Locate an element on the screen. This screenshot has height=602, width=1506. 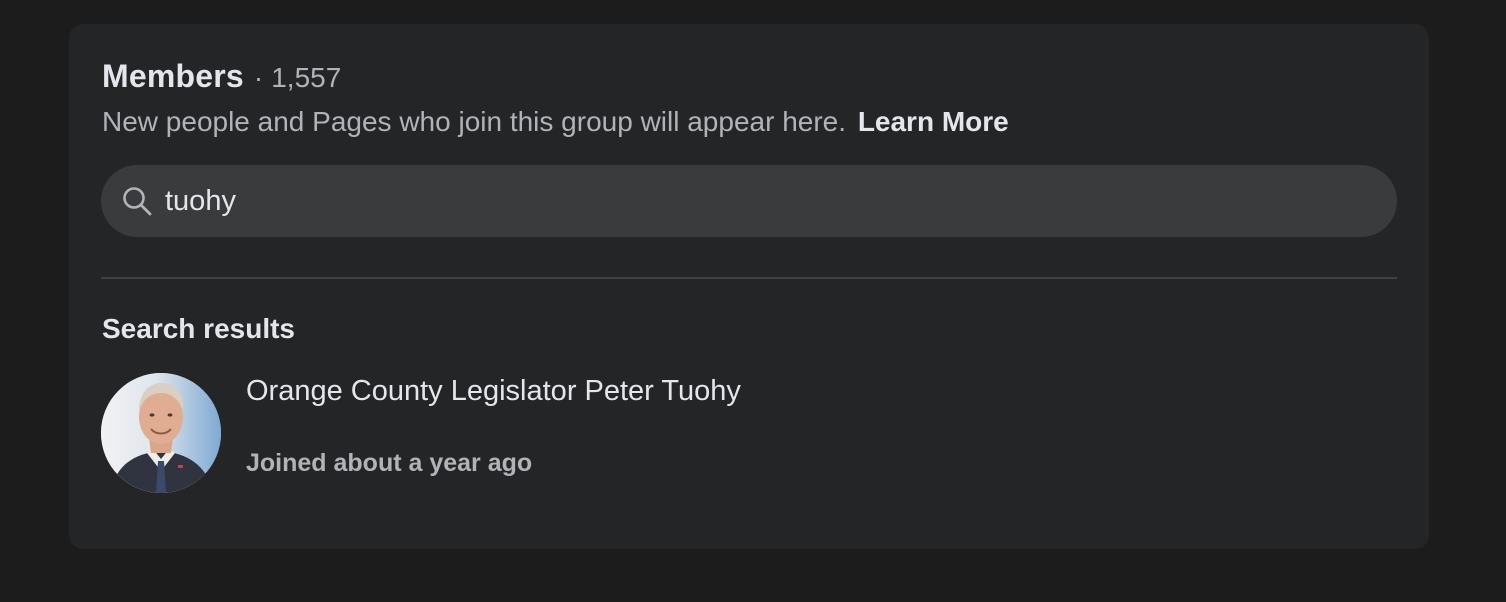
member-name: Orange County Legislator Peter Tuohy is located at coordinates (493, 391).